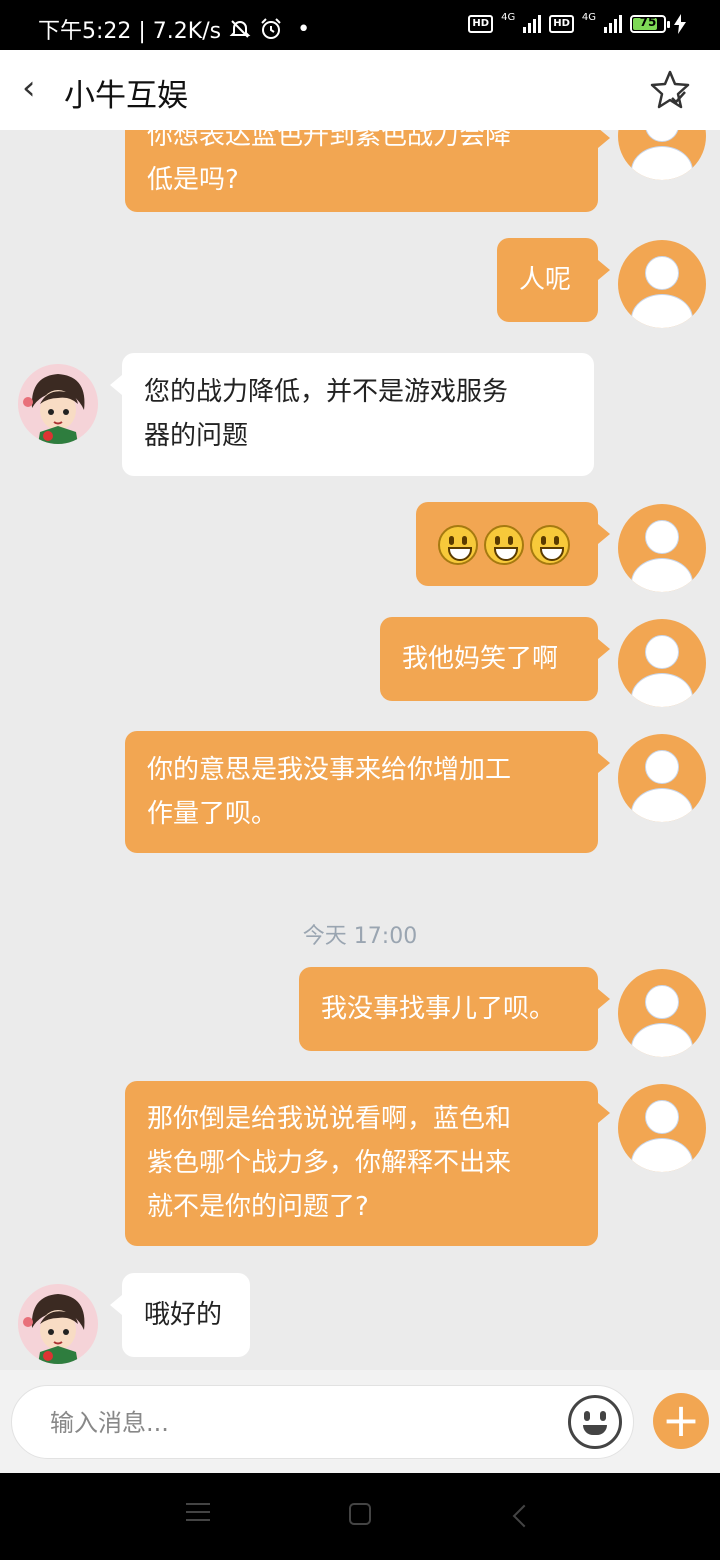  What do you see at coordinates (258, 1207) in the screenshot?
I see `message-line: 就不是你的问题了?` at bounding box center [258, 1207].